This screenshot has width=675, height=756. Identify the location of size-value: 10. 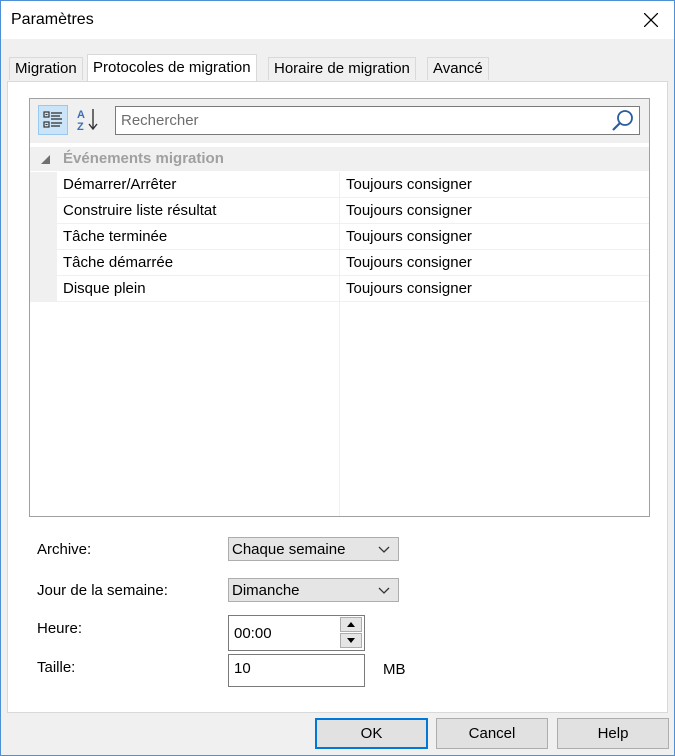
(242, 668).